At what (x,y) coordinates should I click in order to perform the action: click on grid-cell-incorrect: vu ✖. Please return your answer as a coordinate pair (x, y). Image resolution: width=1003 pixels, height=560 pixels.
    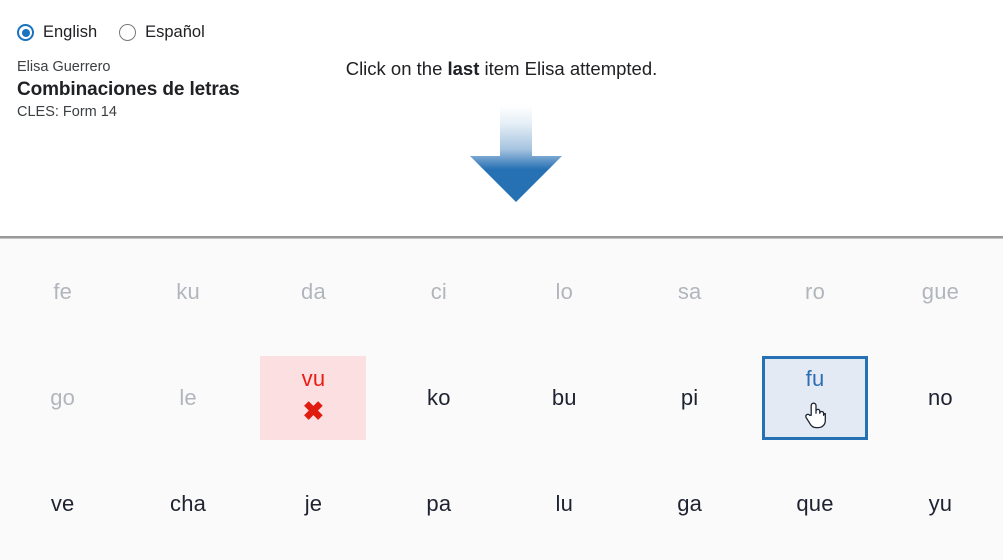
    Looking at the image, I should click on (313, 398).